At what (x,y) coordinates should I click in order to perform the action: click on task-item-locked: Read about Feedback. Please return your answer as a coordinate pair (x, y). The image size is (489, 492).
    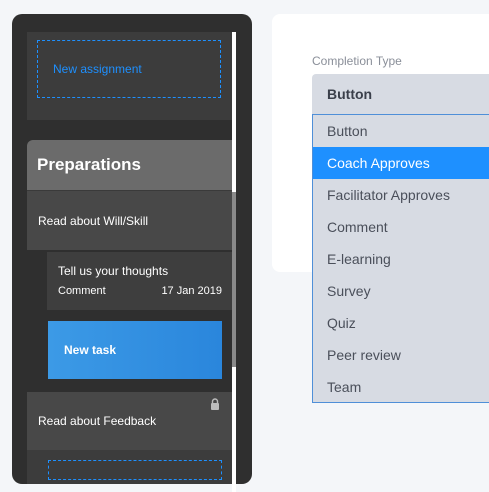
    Looking at the image, I should click on (129, 421).